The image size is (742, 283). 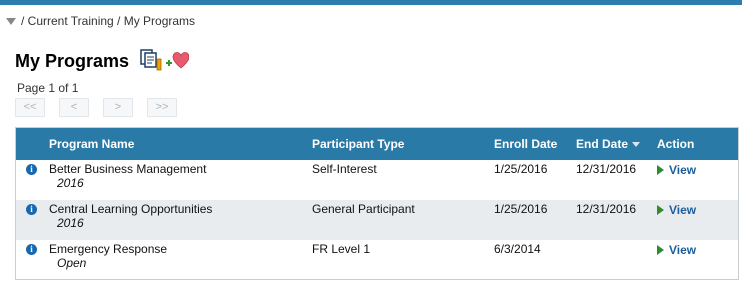 I want to click on header-participant-type: Participant Type, so click(x=358, y=144).